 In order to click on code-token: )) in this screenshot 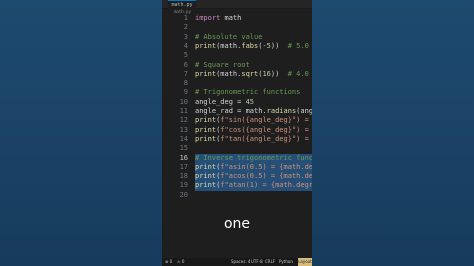, I will do `click(279, 45)`.